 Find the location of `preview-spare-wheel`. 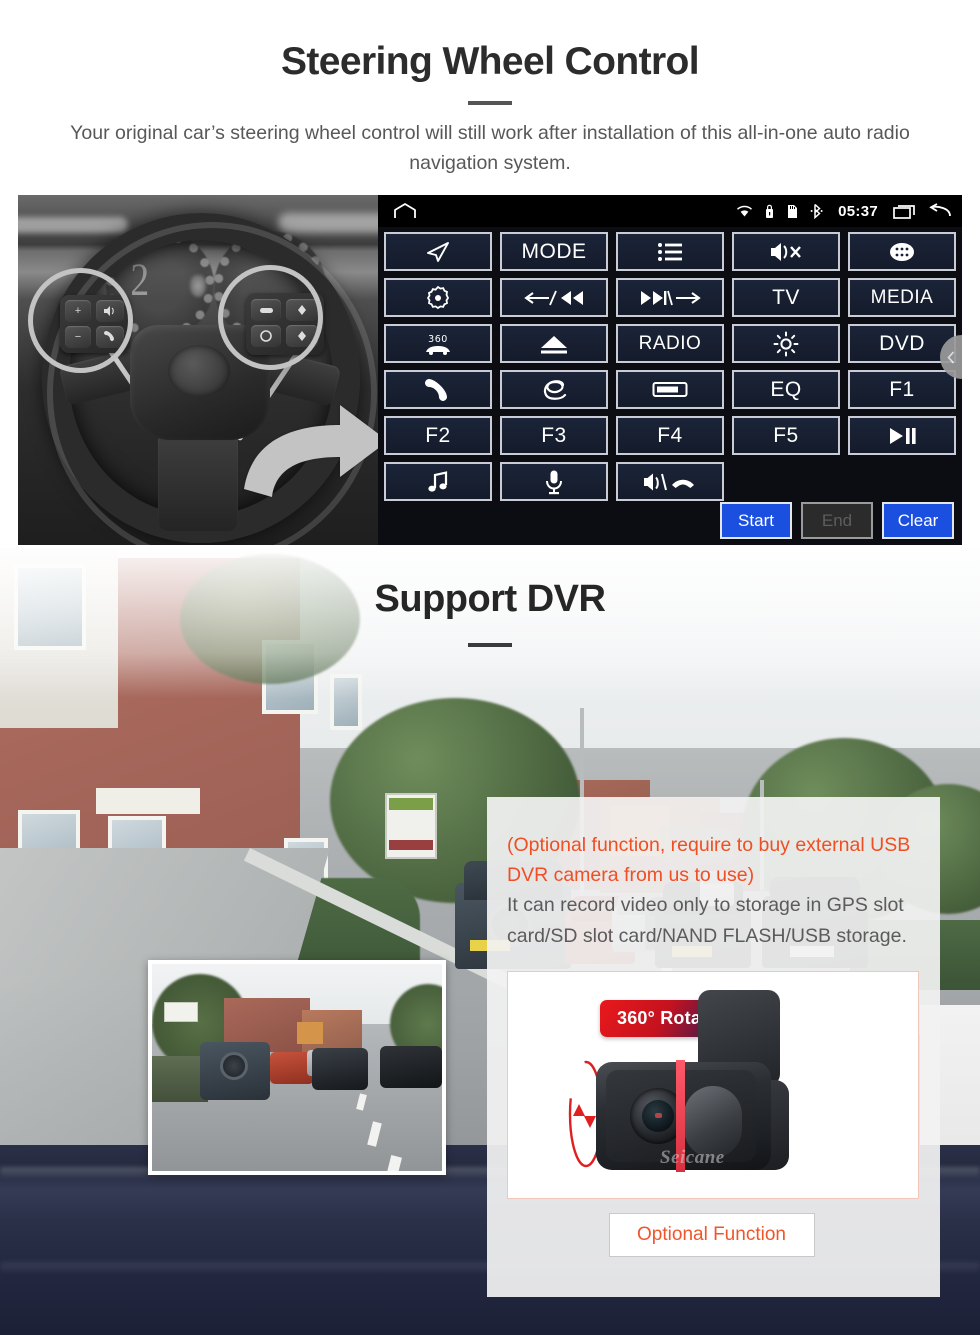

preview-spare-wheel is located at coordinates (234, 1066).